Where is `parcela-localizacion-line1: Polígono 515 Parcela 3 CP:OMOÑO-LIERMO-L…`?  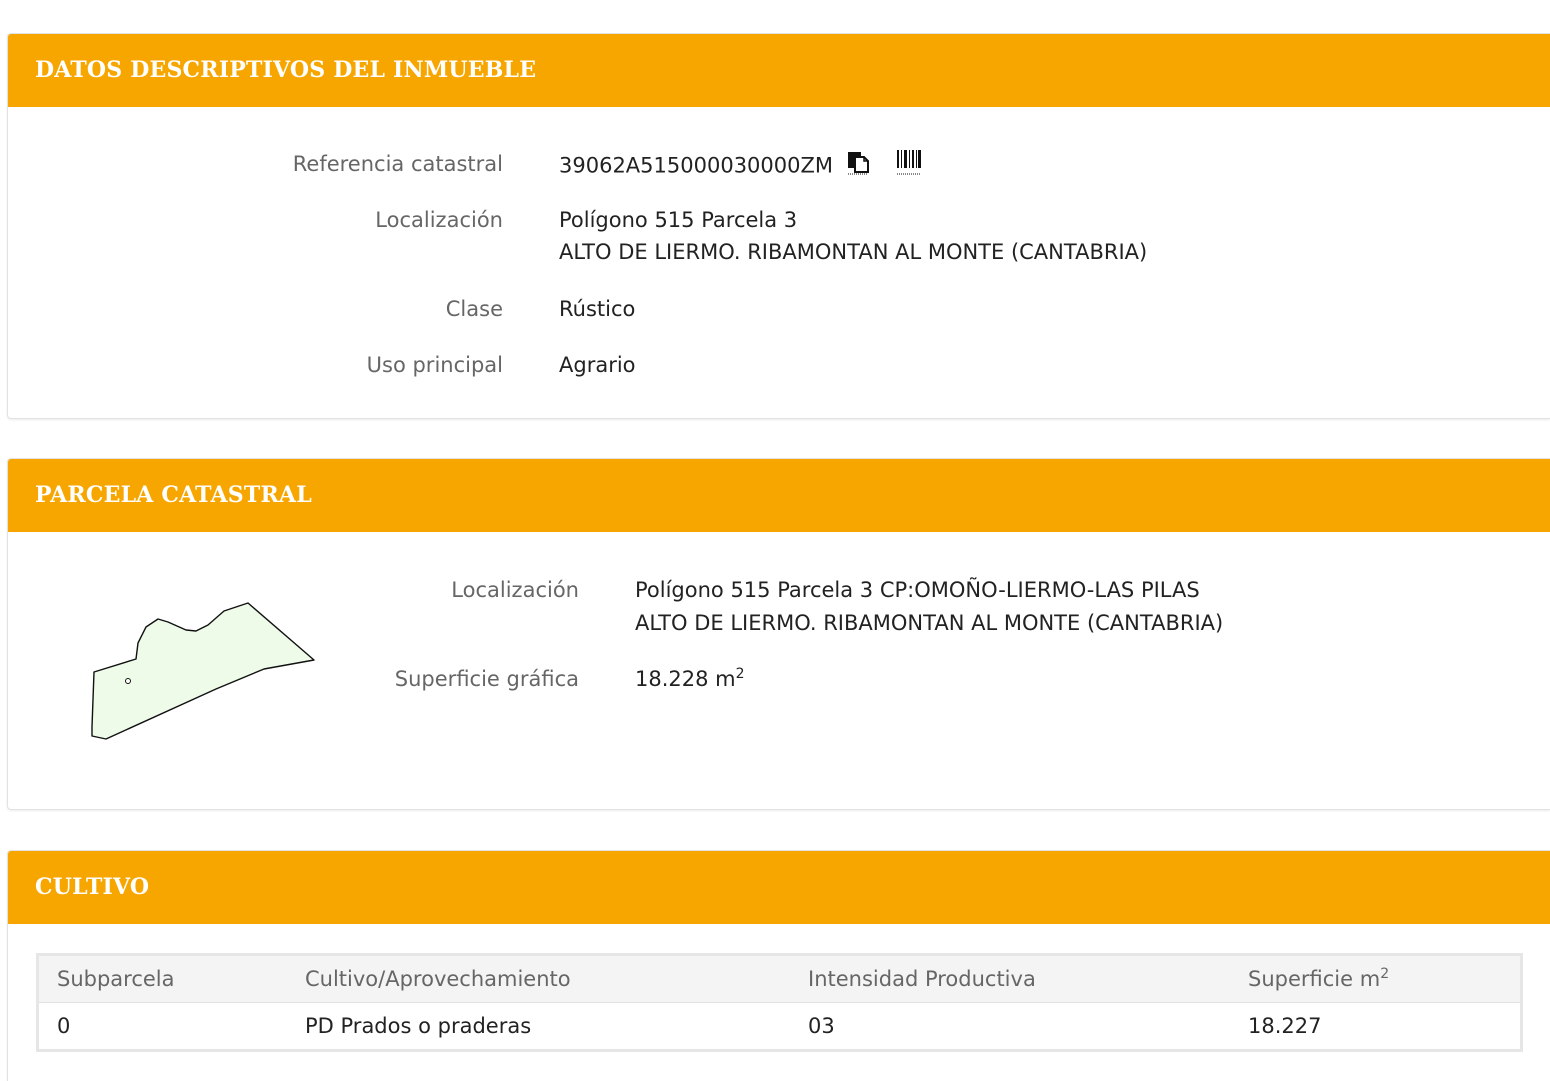
parcela-localizacion-line1: Polígono 515 Parcela 3 CP:OMOÑO-LIERMO-L… is located at coordinates (917, 590).